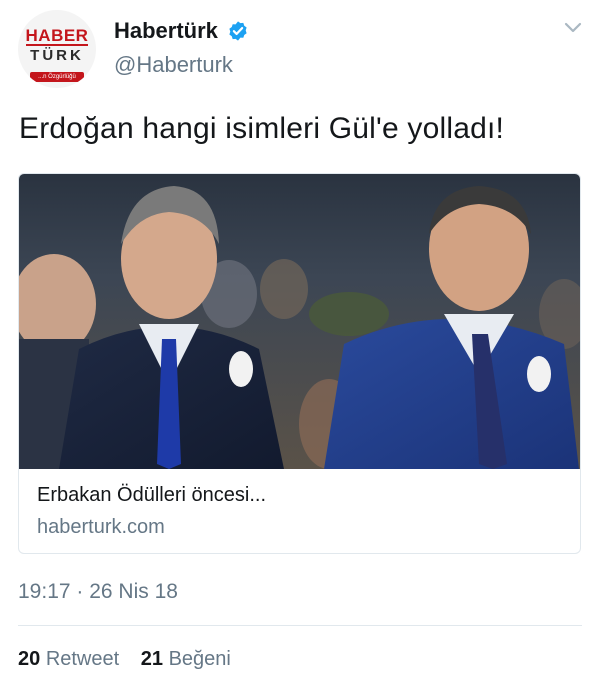  What do you see at coordinates (57, 77) in the screenshot?
I see `avatar-logo-badge: ...n Özgürlüğü` at bounding box center [57, 77].